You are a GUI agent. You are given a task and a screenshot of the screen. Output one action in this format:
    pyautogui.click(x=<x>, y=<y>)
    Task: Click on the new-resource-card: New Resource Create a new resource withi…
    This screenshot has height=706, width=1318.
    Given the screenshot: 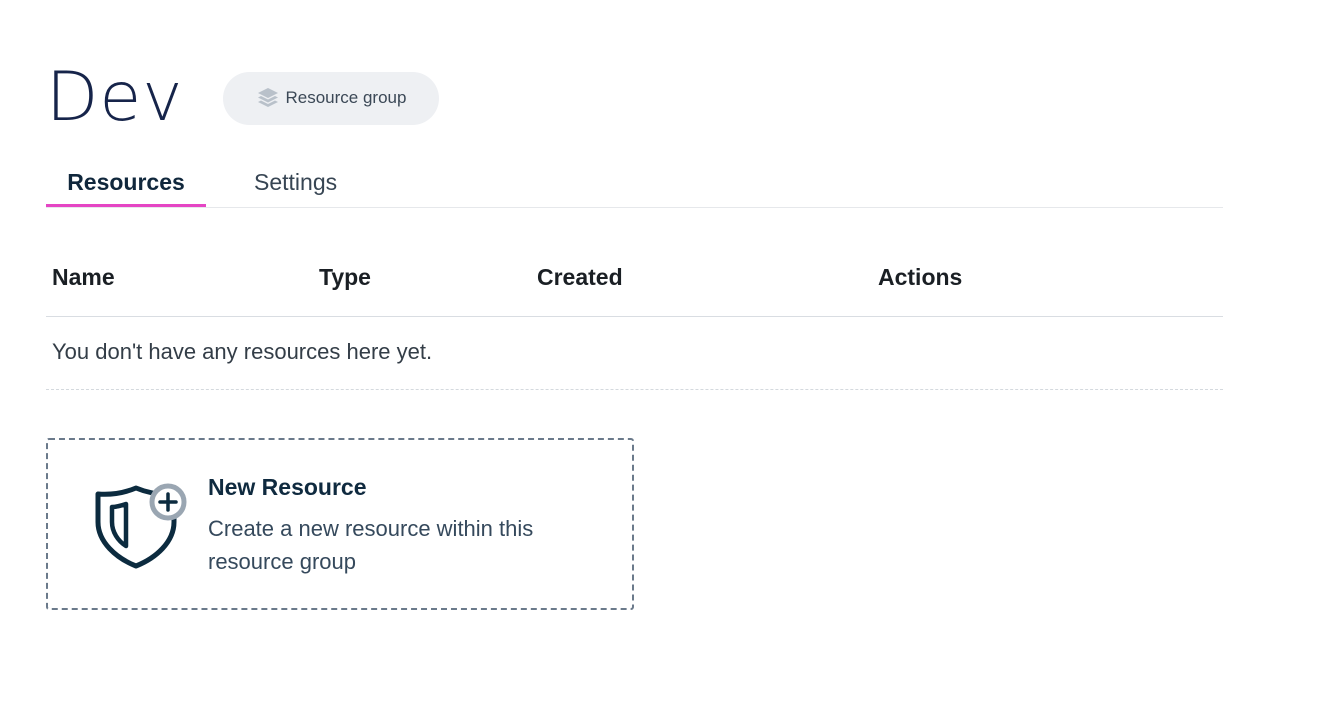 What is the action you would take?
    pyautogui.click(x=340, y=524)
    